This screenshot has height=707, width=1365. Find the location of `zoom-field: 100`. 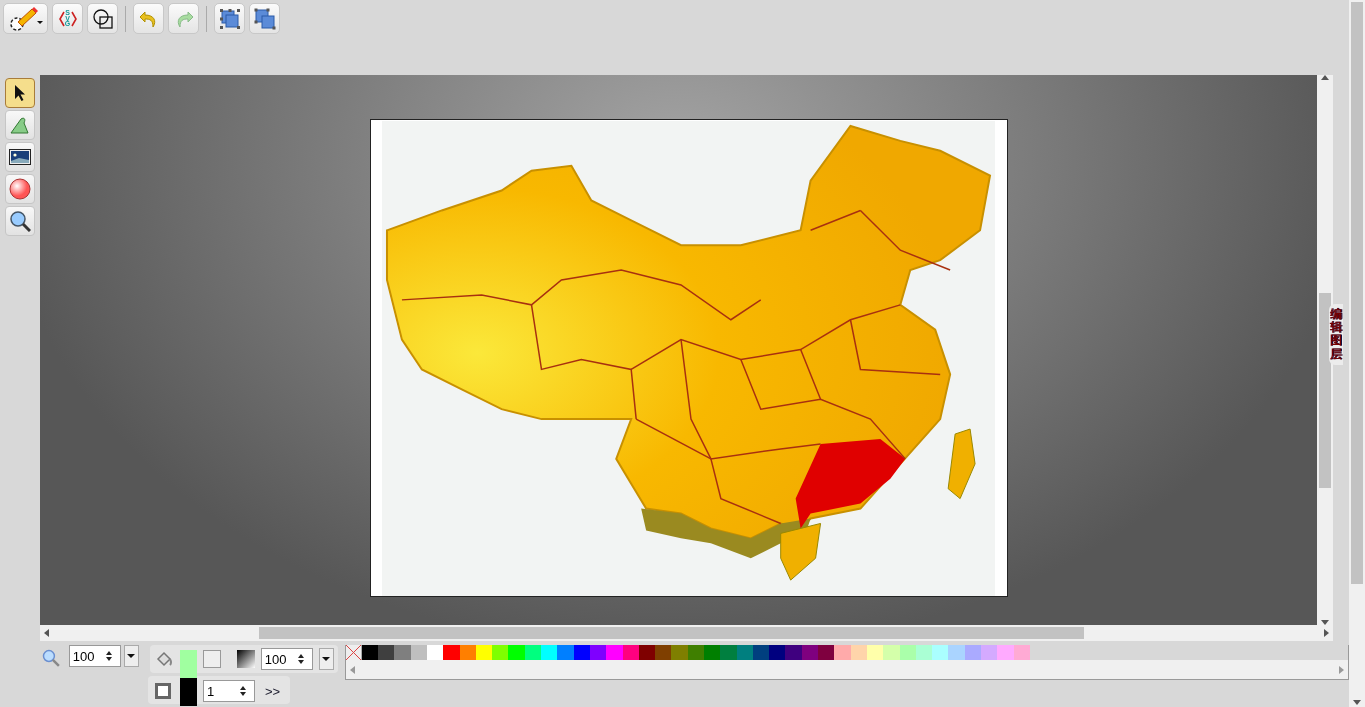

zoom-field: 100 is located at coordinates (94, 656).